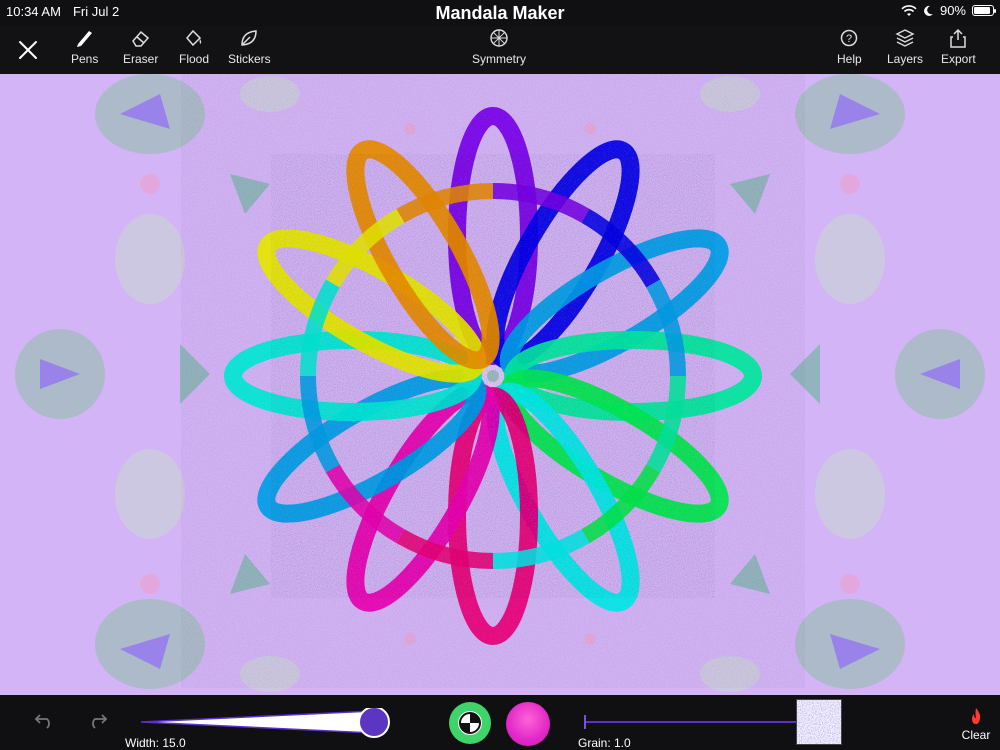 This screenshot has width=1000, height=750. Describe the element at coordinates (976, 735) in the screenshot. I see `clear-label: Clear` at that location.